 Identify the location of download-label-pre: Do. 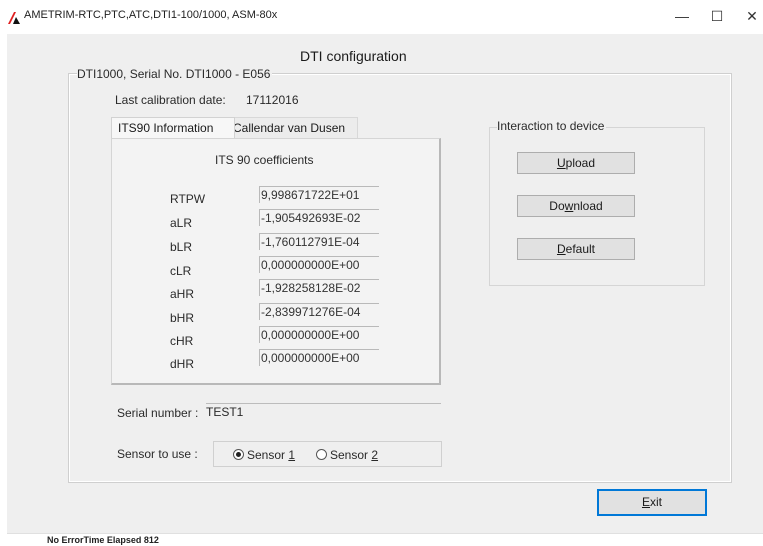
(557, 206).